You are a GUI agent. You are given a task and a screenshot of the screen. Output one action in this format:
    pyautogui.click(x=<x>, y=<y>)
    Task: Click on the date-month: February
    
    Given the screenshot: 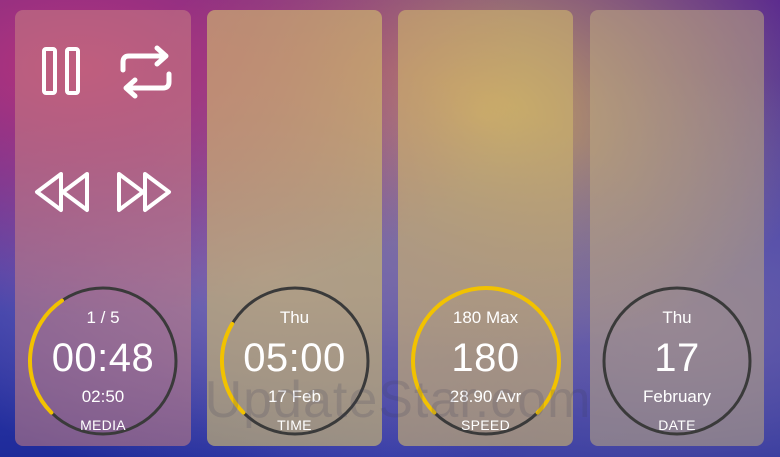 What is the action you would take?
    pyautogui.click(x=677, y=396)
    